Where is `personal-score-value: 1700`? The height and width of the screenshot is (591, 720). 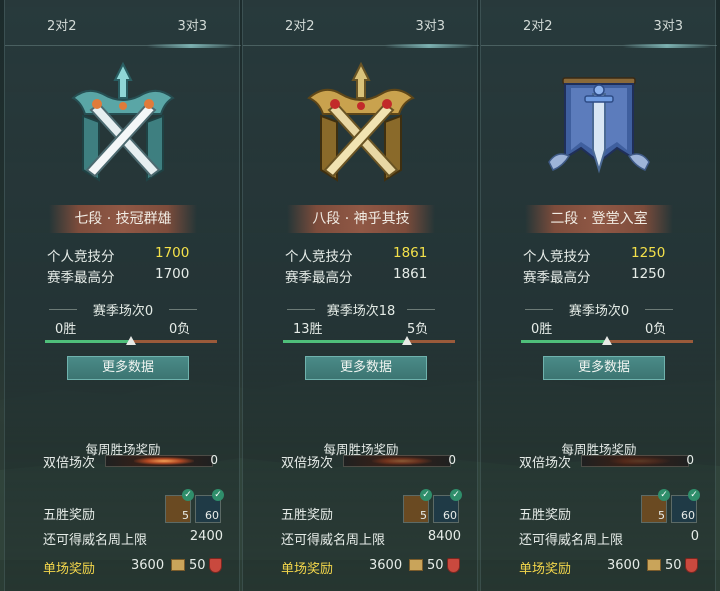
personal-score-value: 1700 is located at coordinates (172, 253).